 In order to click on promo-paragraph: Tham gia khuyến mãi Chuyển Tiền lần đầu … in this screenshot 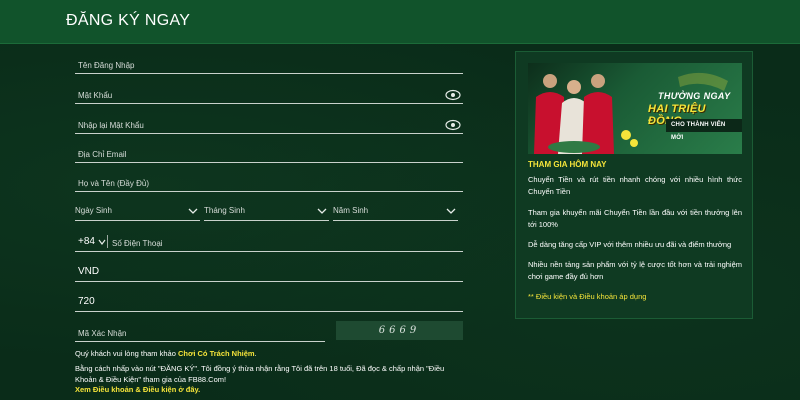, I will do `click(635, 218)`.